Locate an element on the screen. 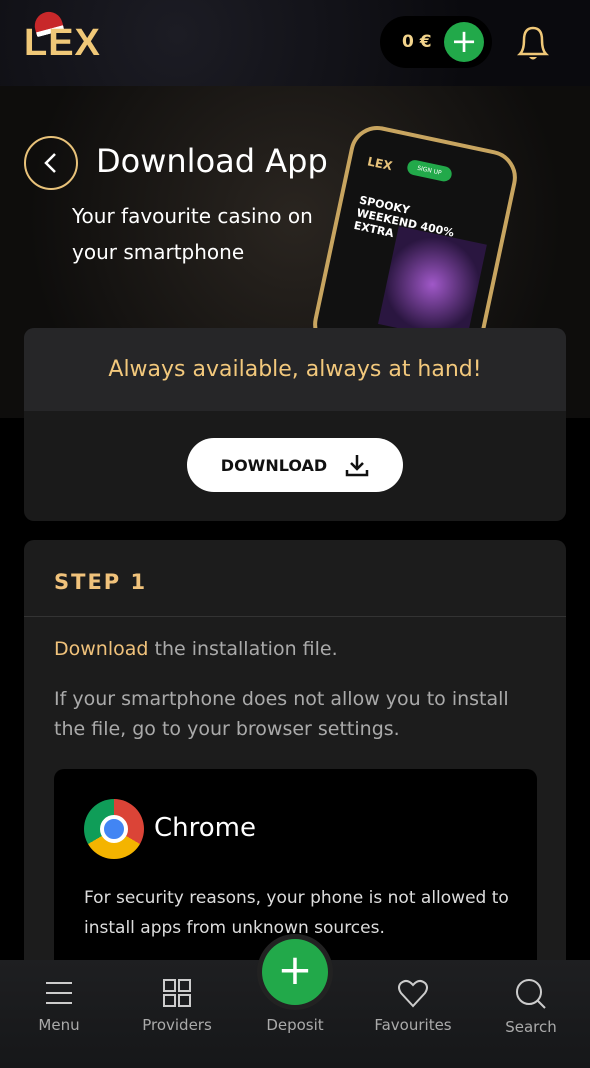 This screenshot has height=1068, width=590. plus-icon: + is located at coordinates (295, 972).